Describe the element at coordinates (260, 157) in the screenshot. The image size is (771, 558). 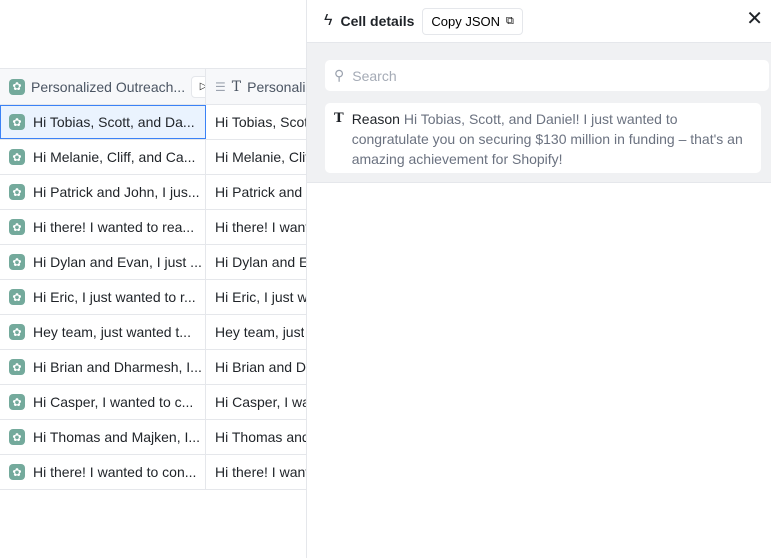
I see `cell-text: Hi Melanie, Cliff` at that location.